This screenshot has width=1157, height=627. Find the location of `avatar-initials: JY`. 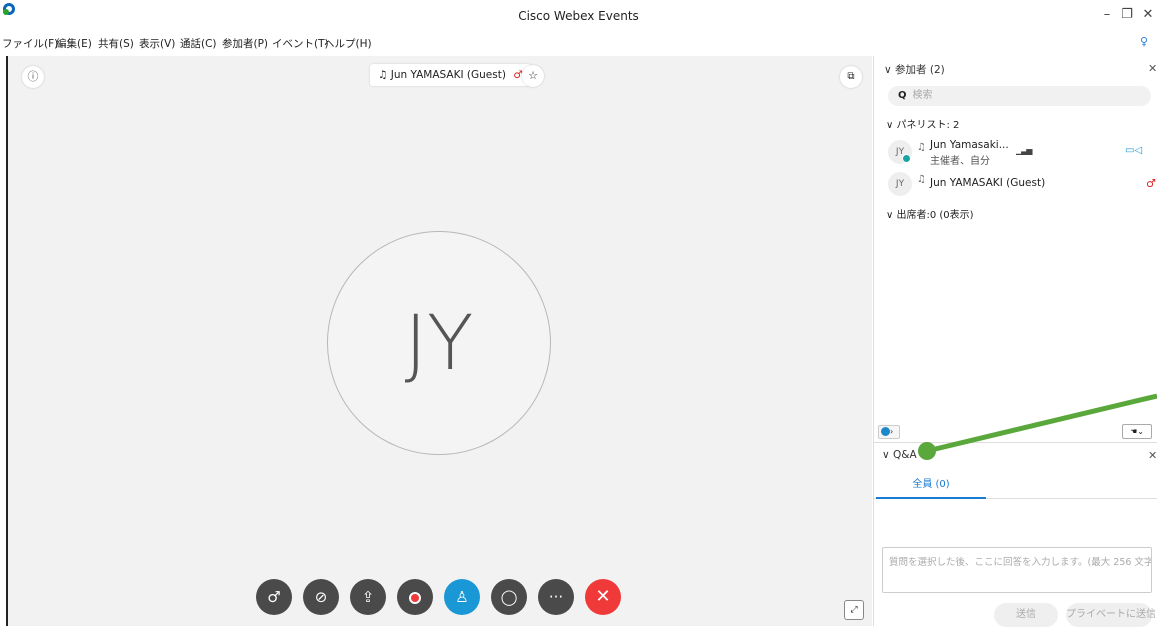

avatar-initials: JY is located at coordinates (900, 184).